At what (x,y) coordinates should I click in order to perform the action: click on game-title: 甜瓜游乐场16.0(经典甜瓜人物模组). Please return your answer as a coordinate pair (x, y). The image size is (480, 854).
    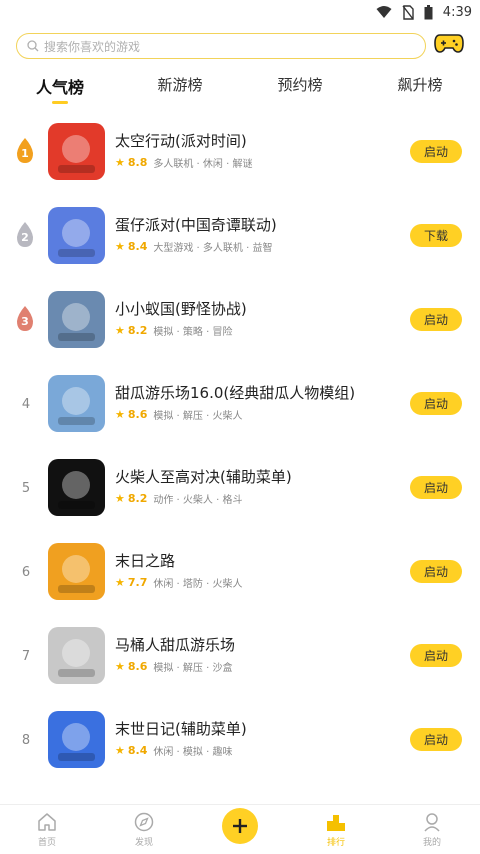
    Looking at the image, I should click on (235, 393).